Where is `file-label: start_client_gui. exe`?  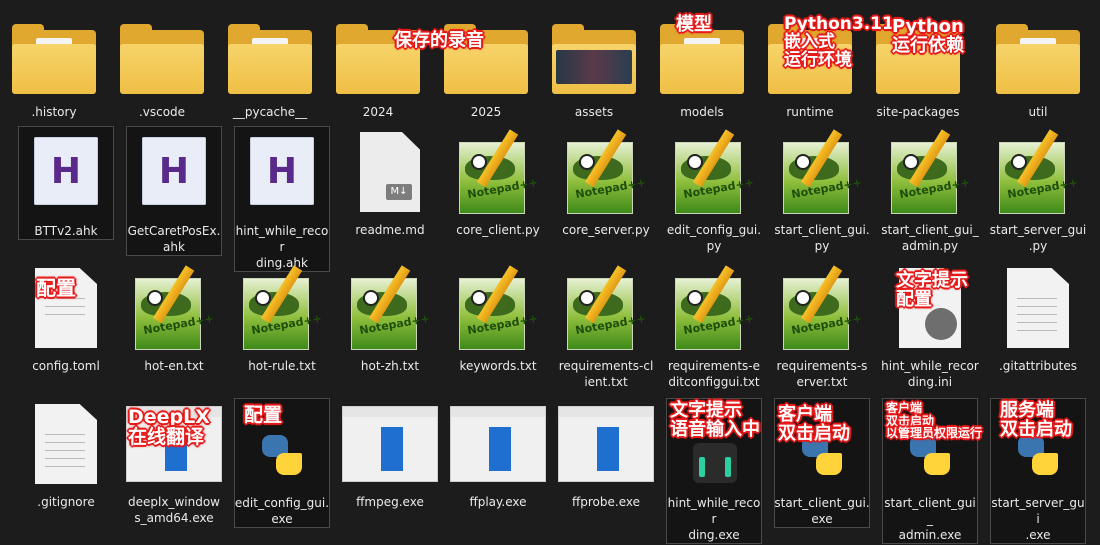
file-label: start_client_gui. exe is located at coordinates (822, 511).